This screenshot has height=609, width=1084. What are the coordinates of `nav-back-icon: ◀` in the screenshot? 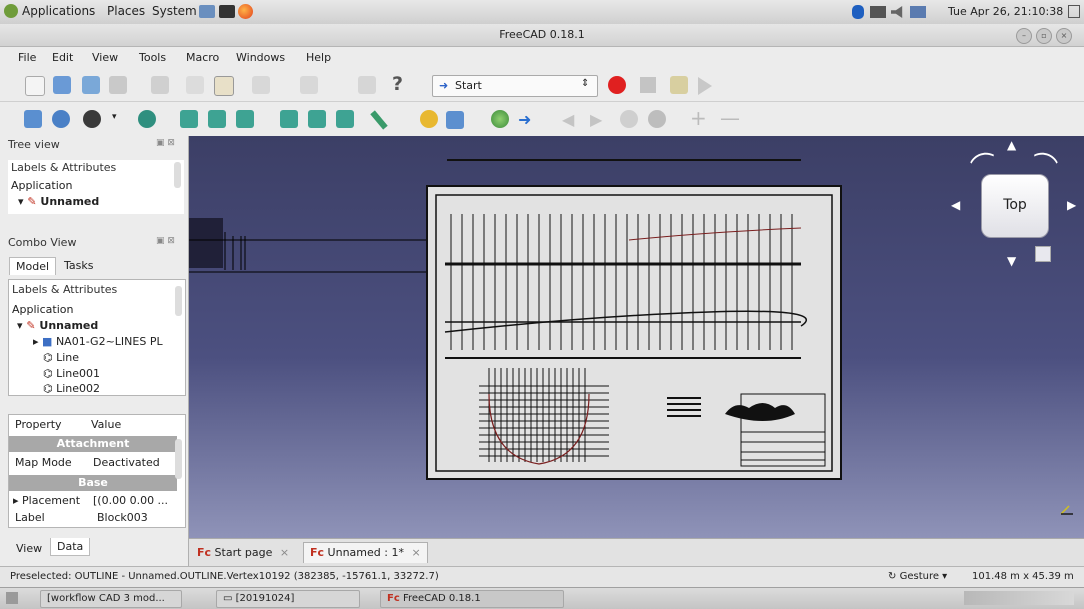 It's located at (568, 119).